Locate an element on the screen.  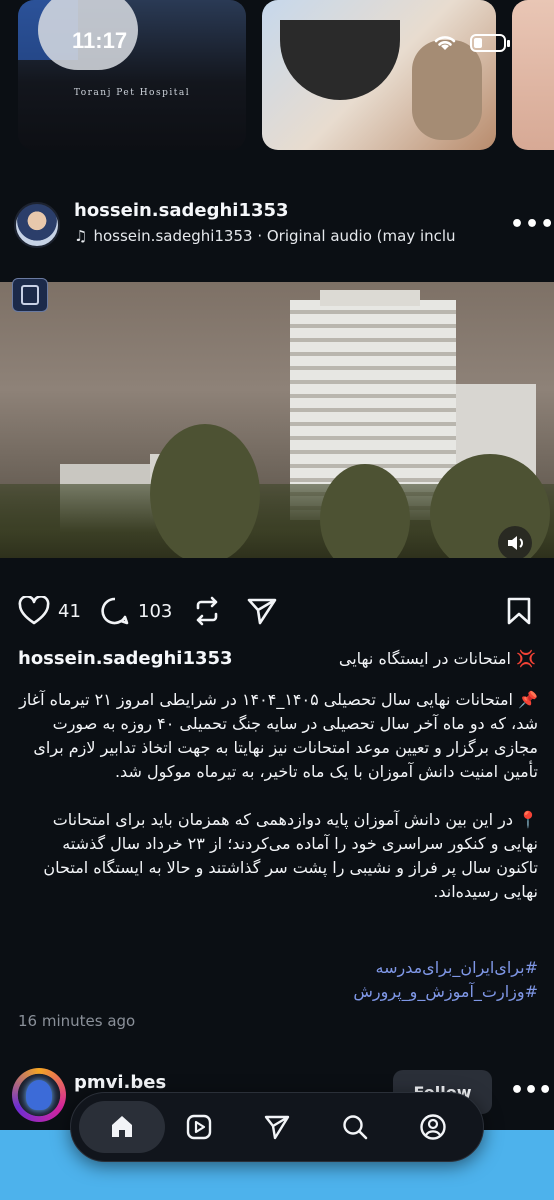
search-icon is located at coordinates (355, 1127).